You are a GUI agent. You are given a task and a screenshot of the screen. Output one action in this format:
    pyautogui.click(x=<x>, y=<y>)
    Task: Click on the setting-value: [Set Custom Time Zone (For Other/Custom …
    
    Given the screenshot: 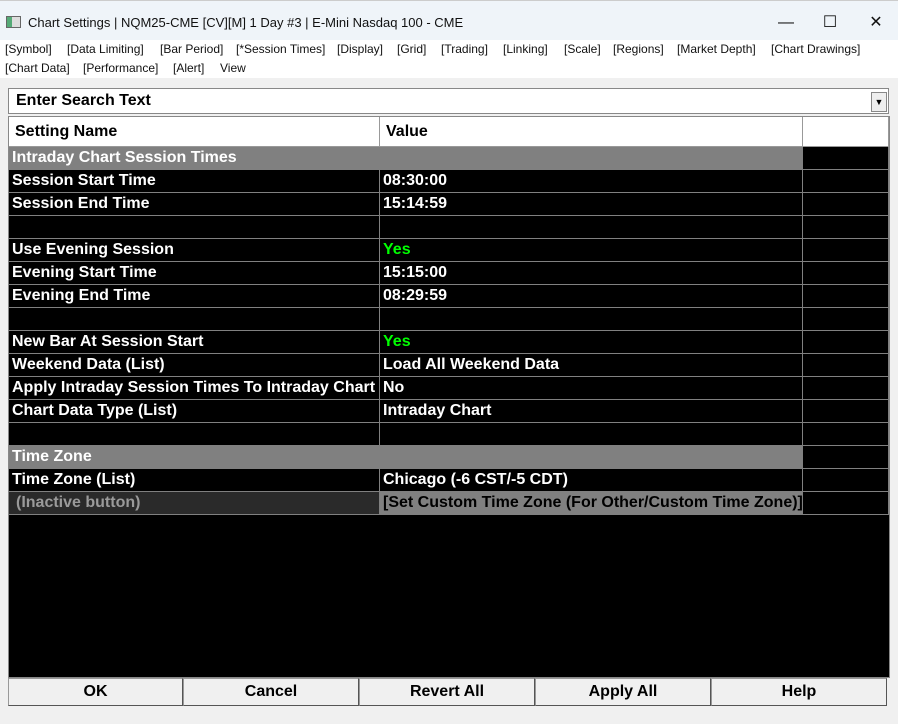 What is the action you would take?
    pyautogui.click(x=591, y=503)
    